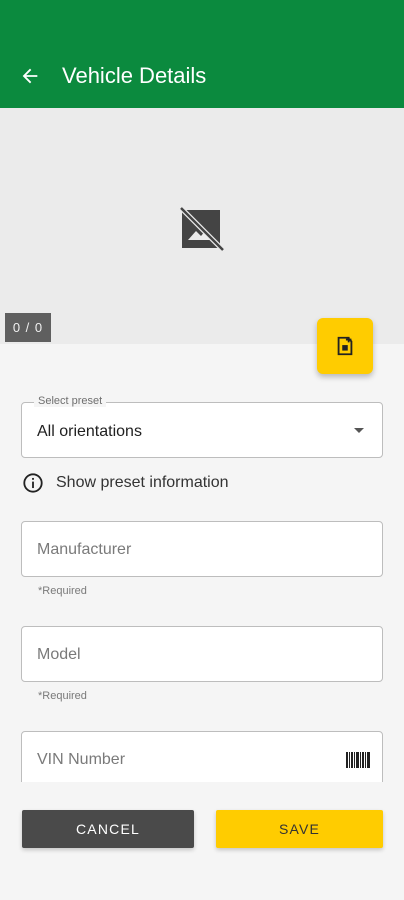  Describe the element at coordinates (59, 654) in the screenshot. I see `model-placeholder: Model` at that location.